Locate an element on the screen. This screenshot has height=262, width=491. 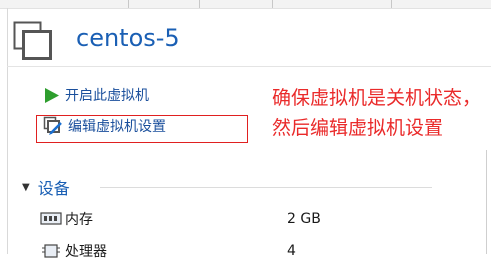
devices-section-toggle: ▼ 设备 is located at coordinates (46, 187).